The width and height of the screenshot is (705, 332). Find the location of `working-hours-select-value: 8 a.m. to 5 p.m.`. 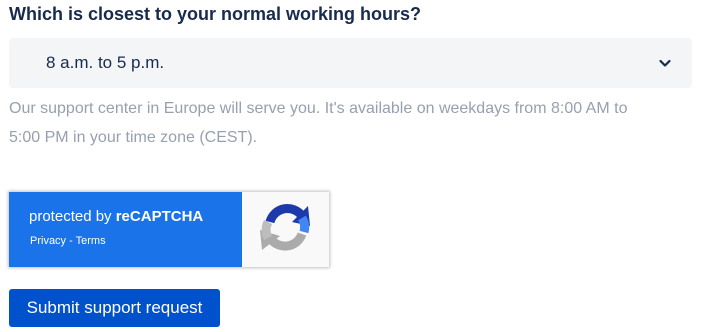

working-hours-select-value: 8 a.m. to 5 p.m. is located at coordinates (105, 62).